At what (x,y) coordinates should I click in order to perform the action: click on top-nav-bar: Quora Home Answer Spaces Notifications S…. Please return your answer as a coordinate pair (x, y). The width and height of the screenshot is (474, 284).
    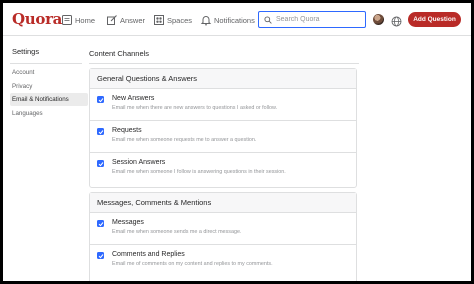
    Looking at the image, I should click on (237, 19).